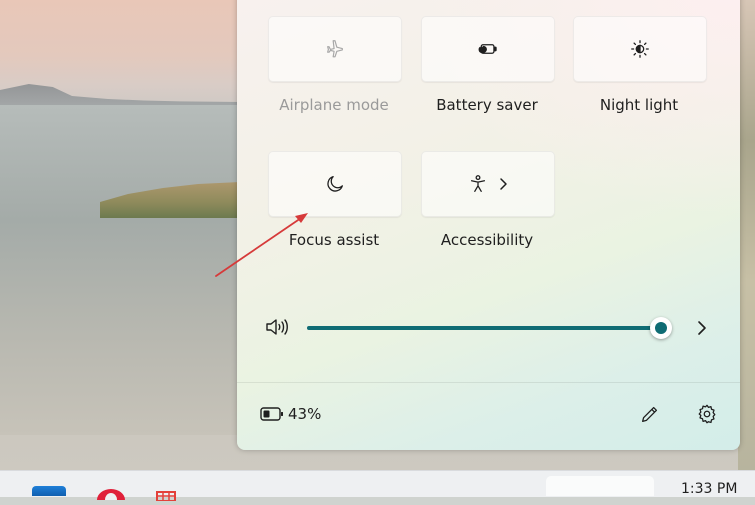  I want to click on airplane-icon, so click(335, 49).